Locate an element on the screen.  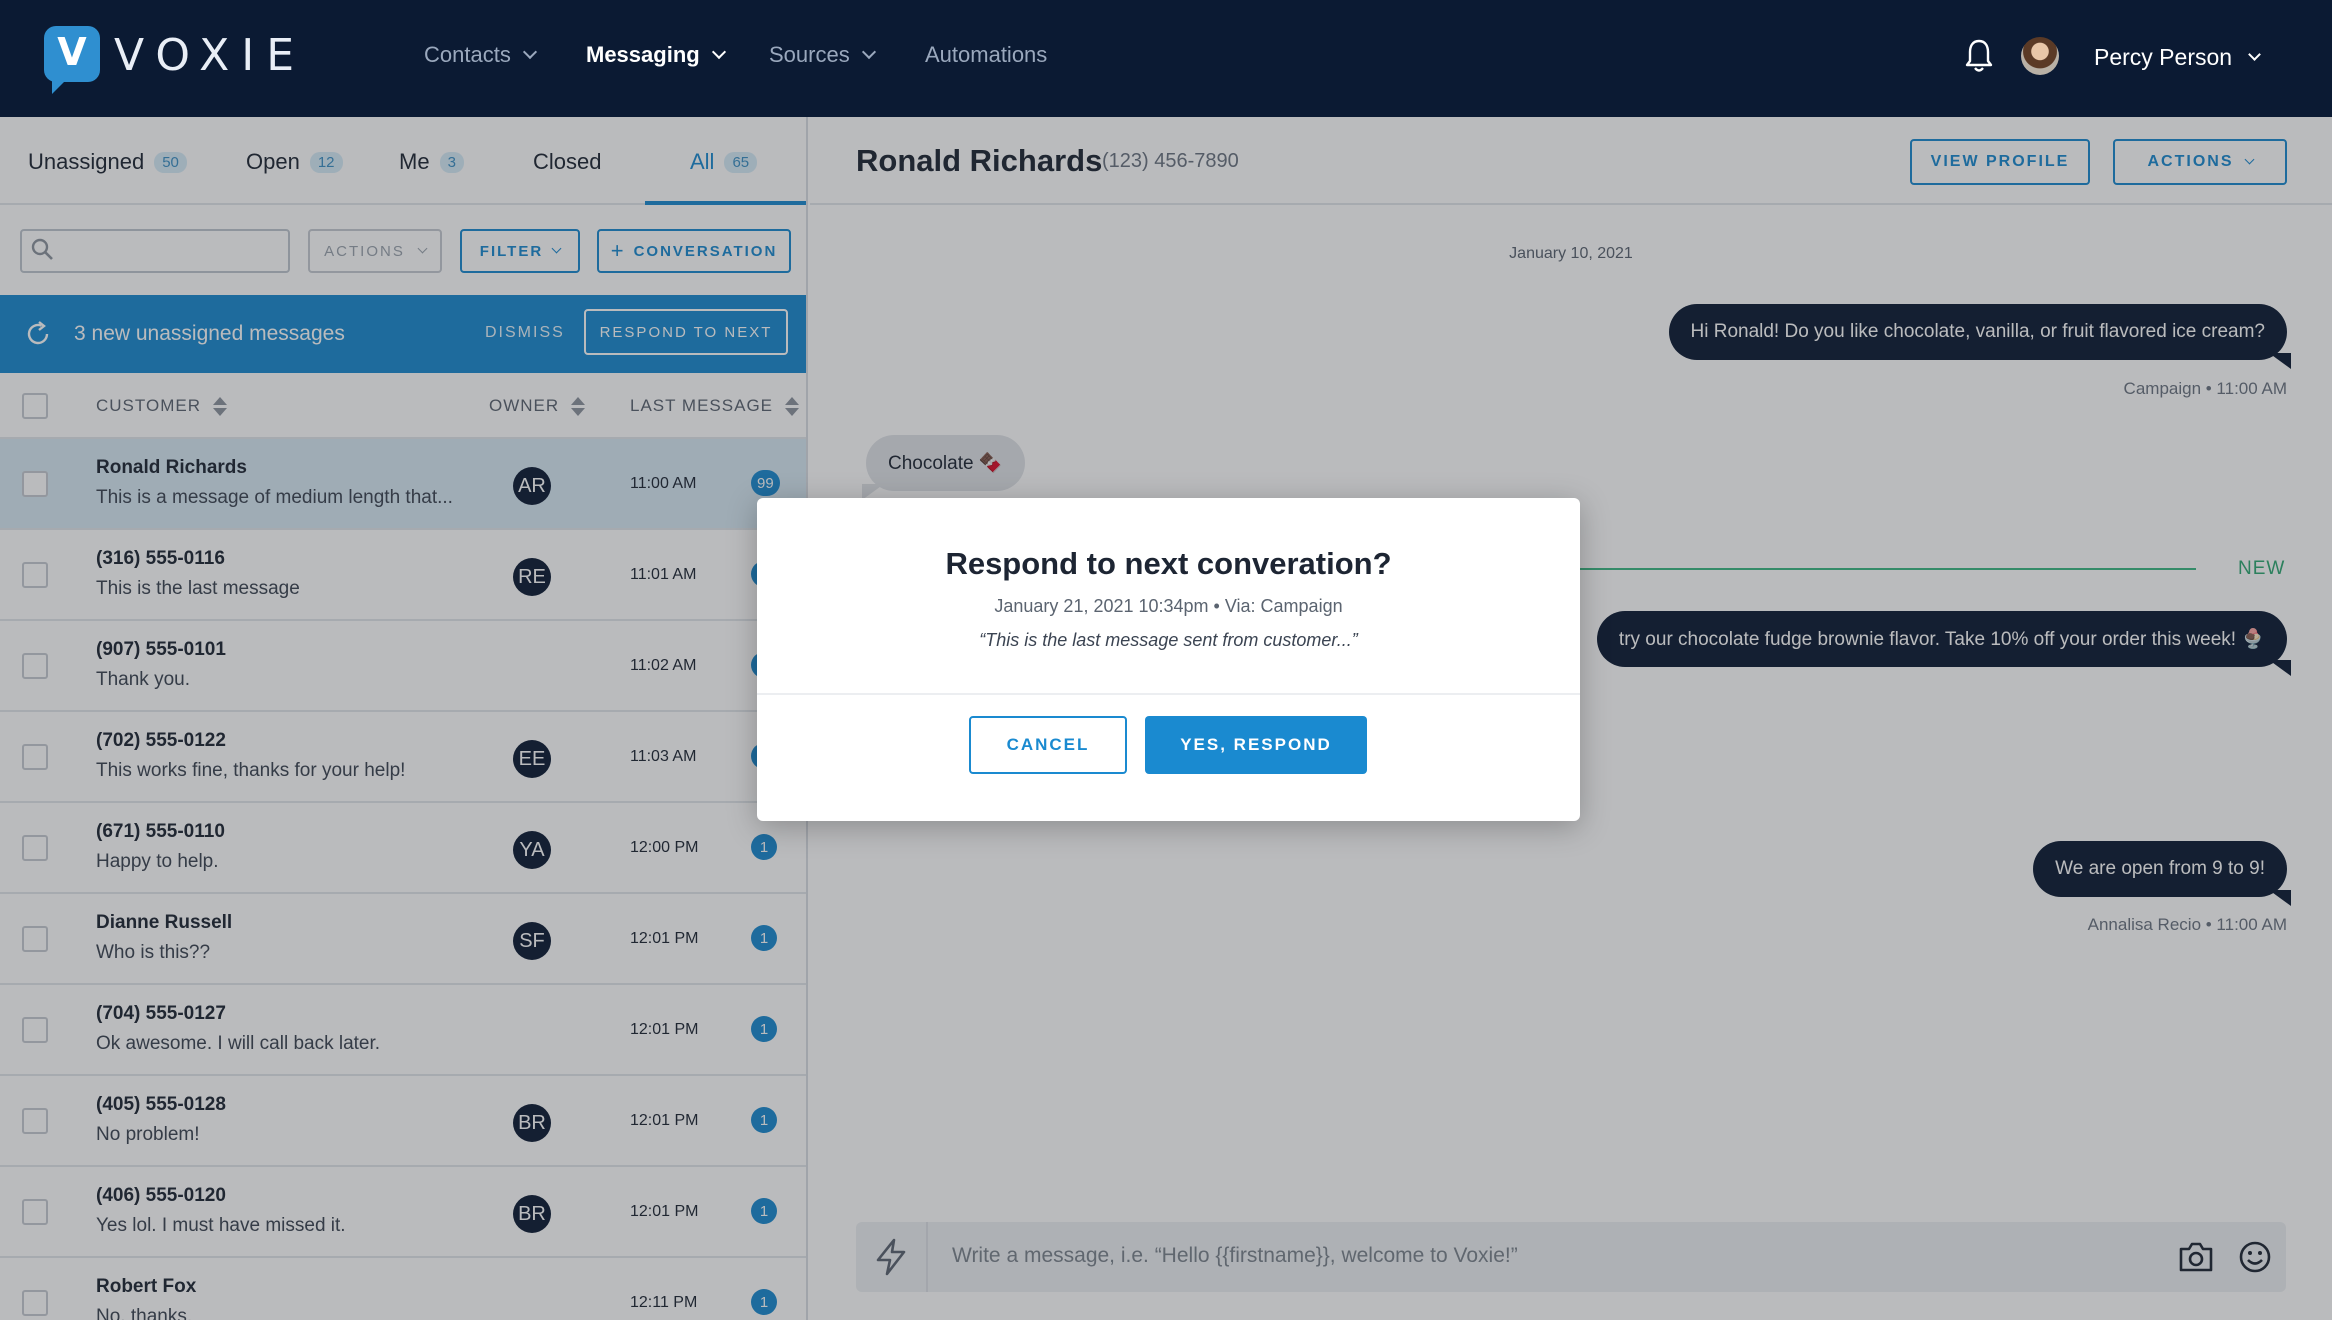
user-menu: Percy Person is located at coordinates (2177, 57).